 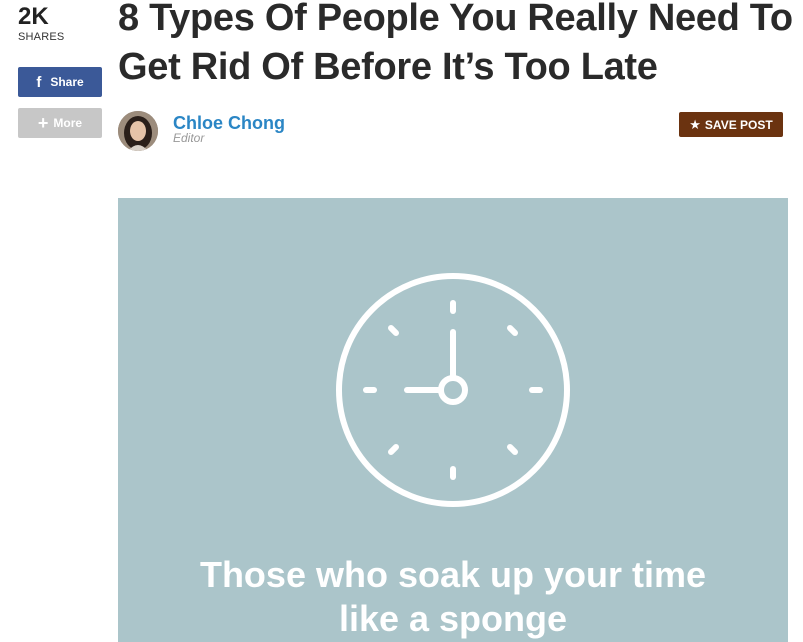 I want to click on hero-caption-line-1: Those who soak up your time, so click(x=453, y=574).